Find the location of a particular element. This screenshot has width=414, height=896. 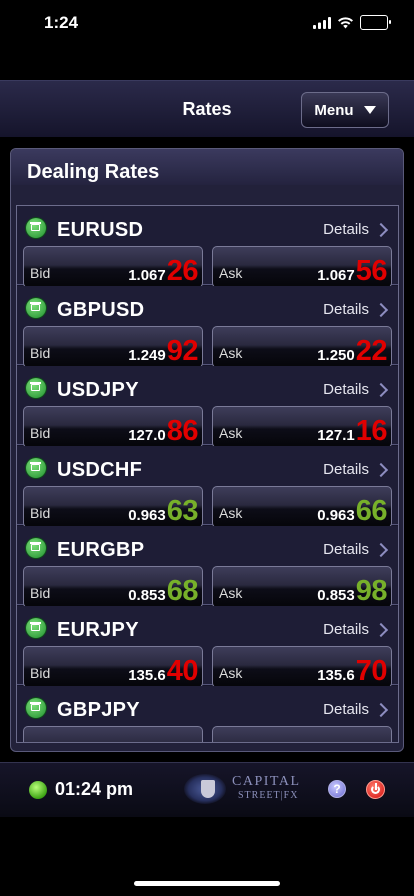

bid-price: 0.963 63 is located at coordinates (163, 511).